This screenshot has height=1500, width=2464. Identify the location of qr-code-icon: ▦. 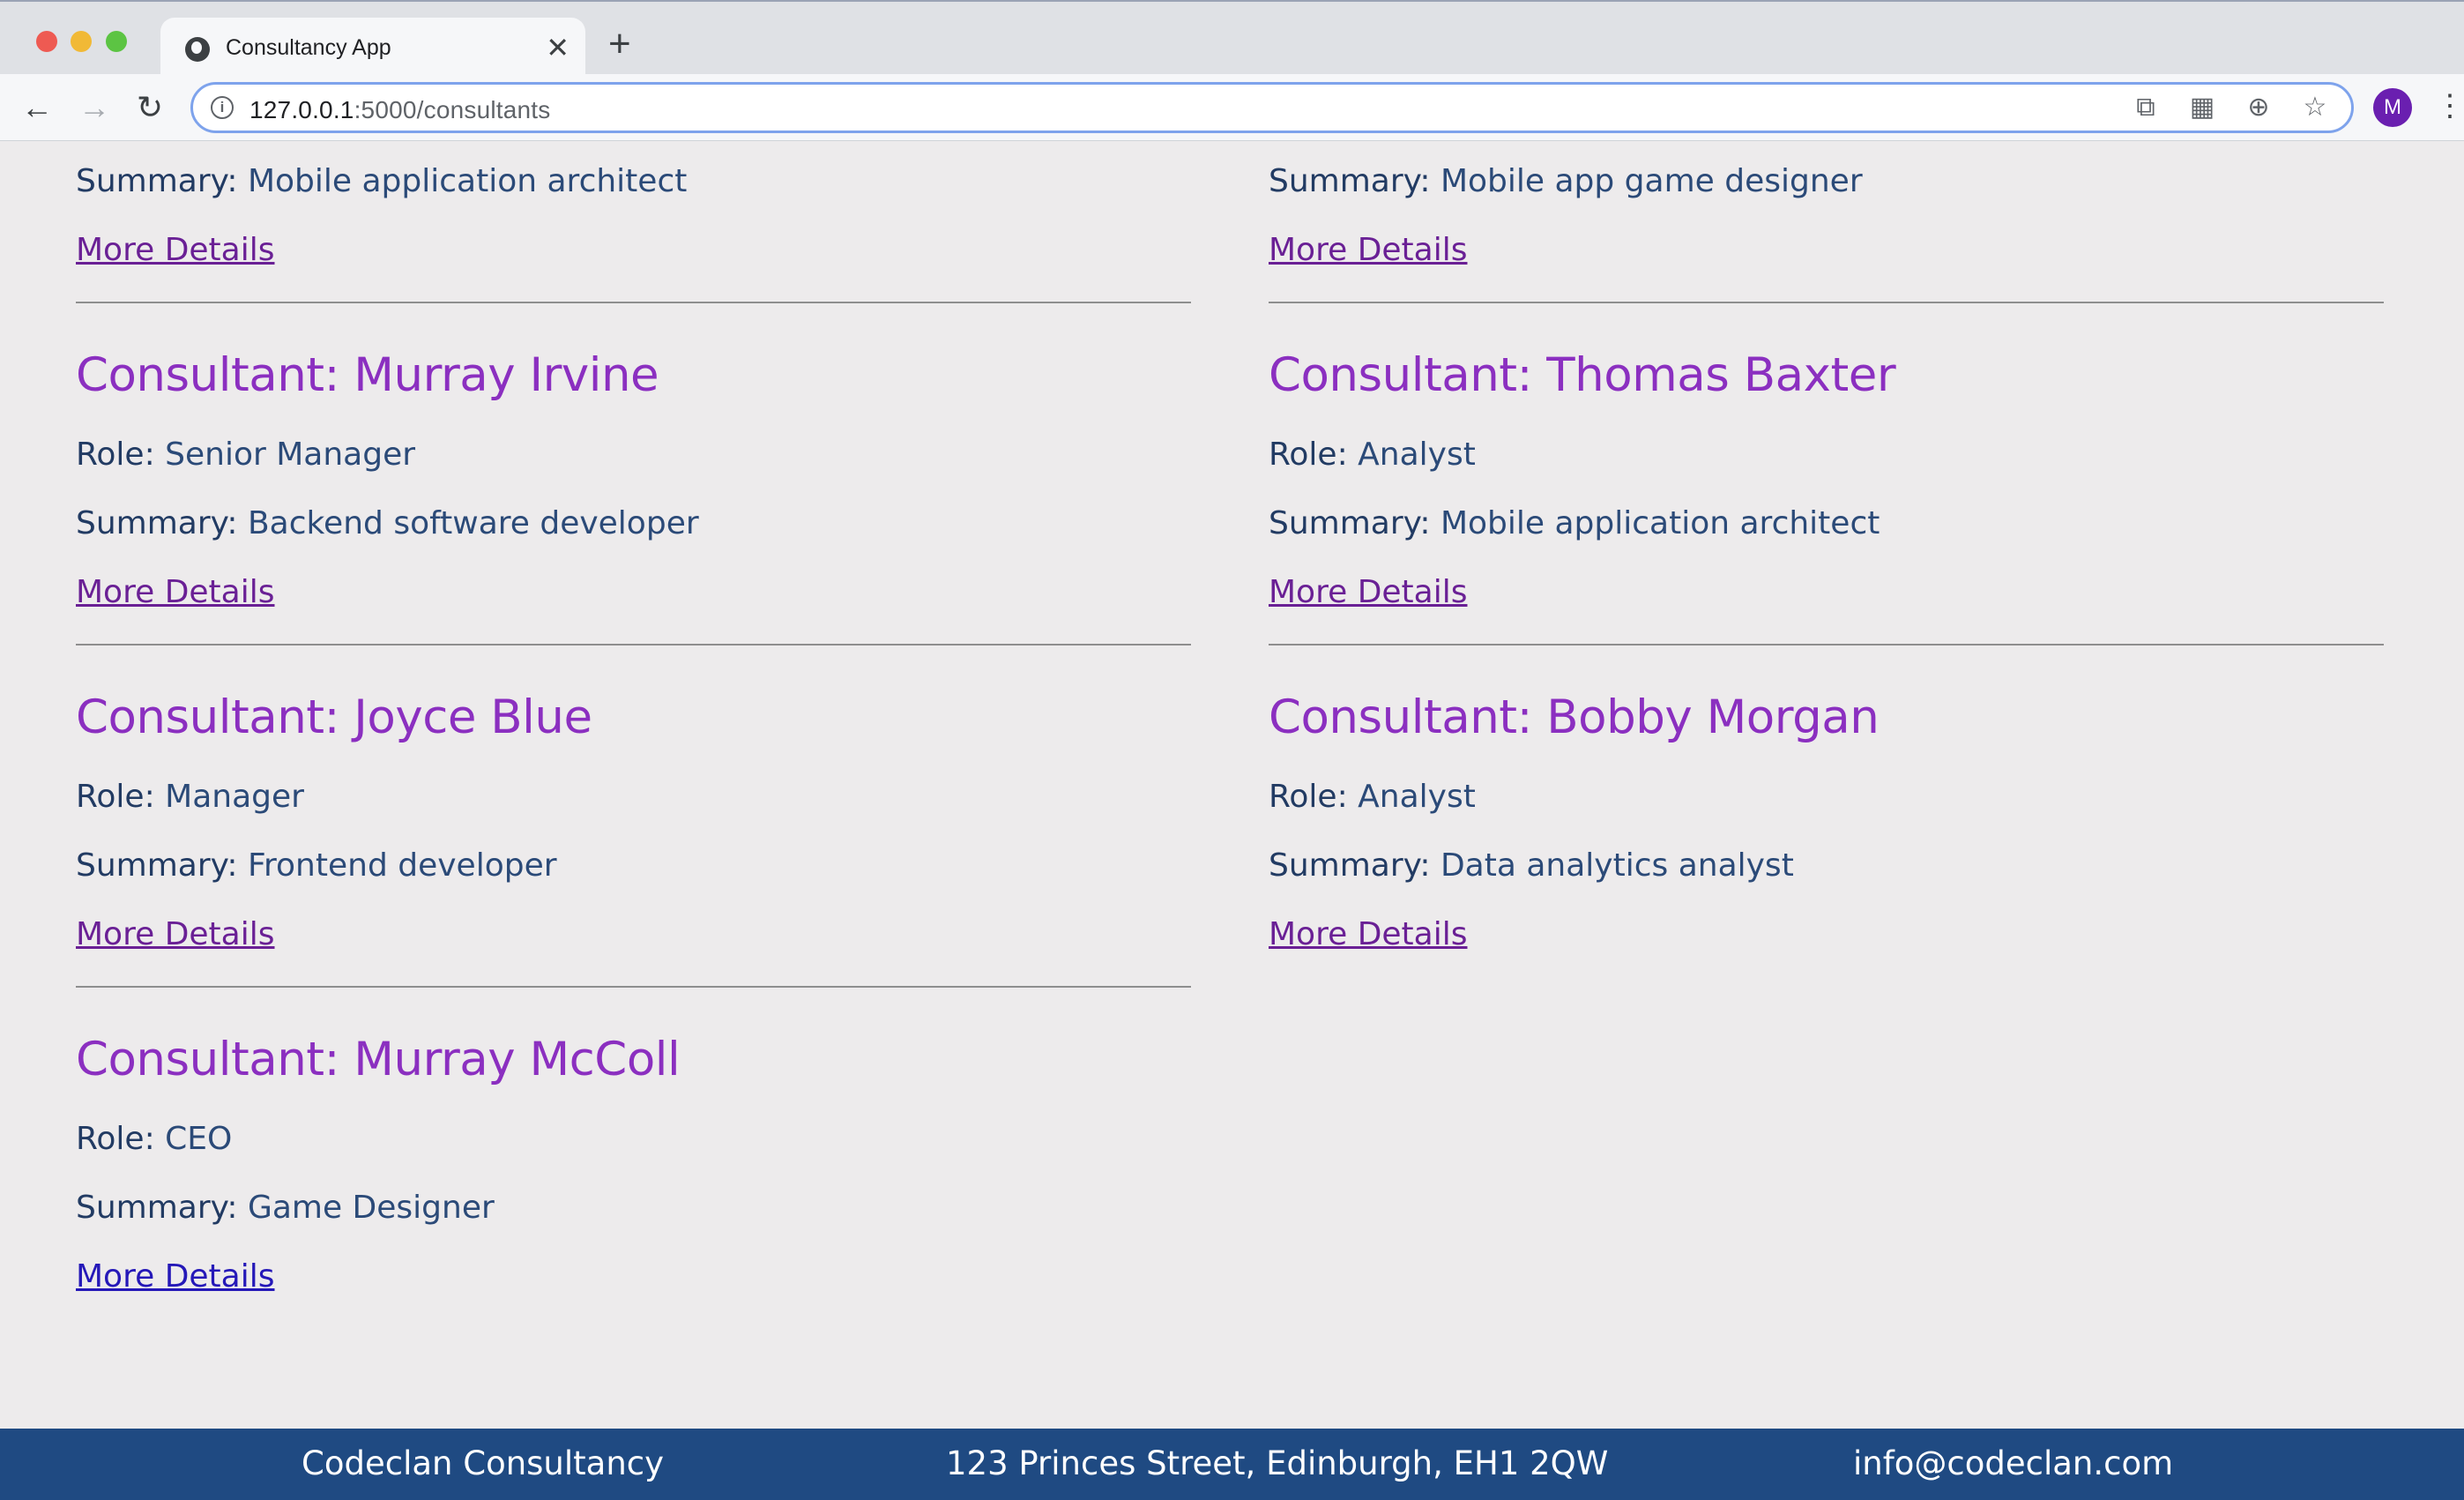
(2202, 108).